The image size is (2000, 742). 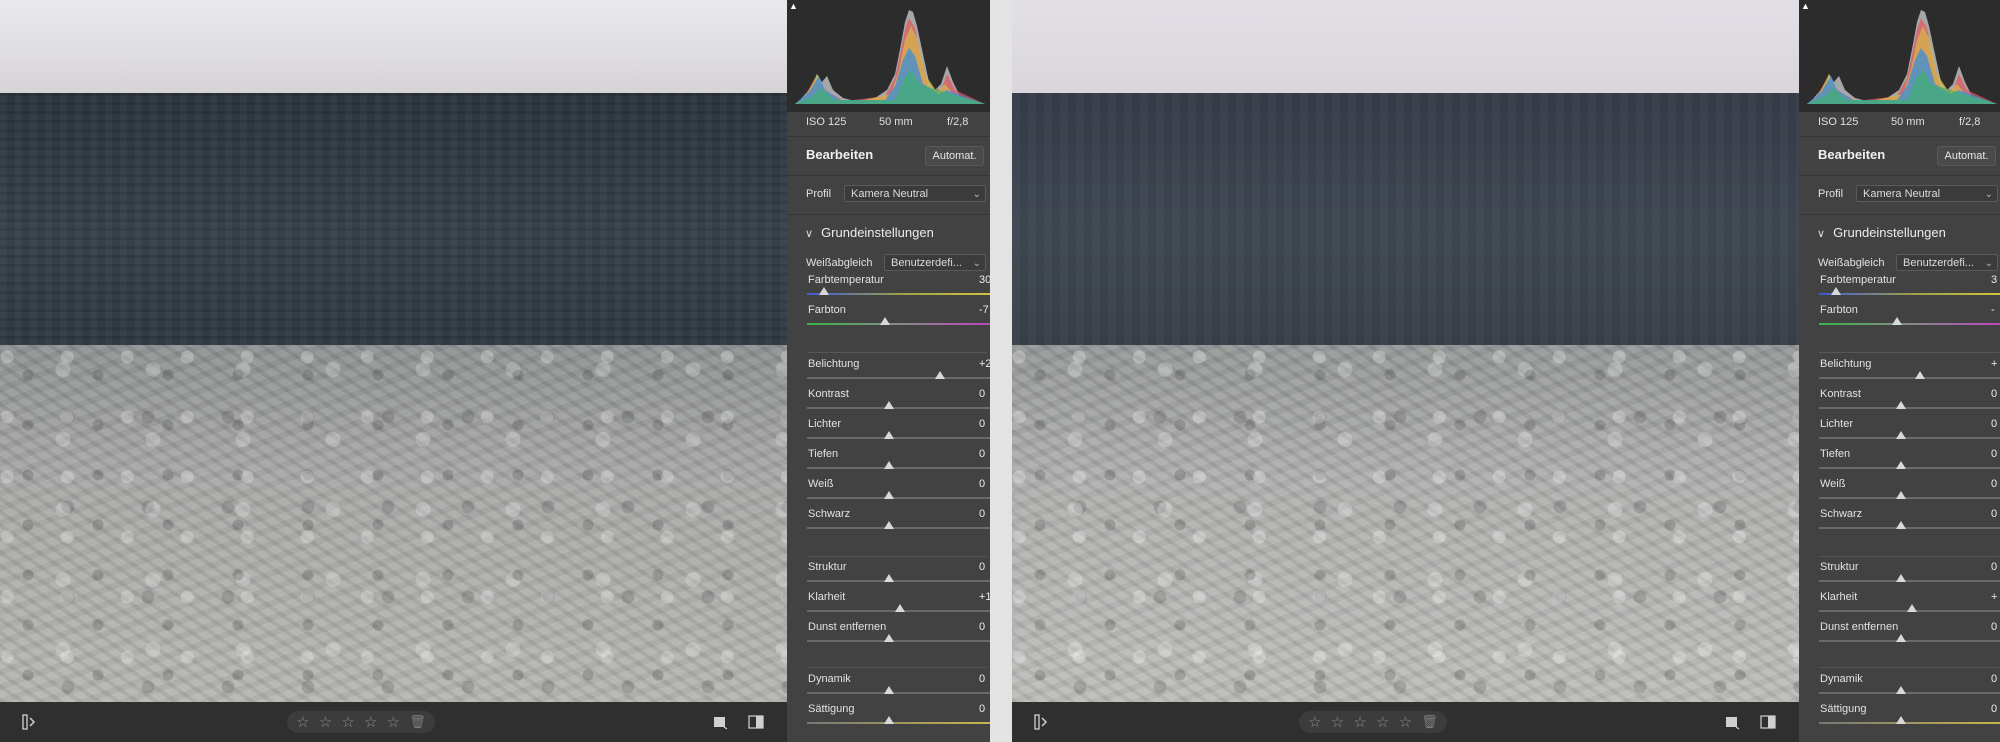 What do you see at coordinates (1994, 597) in the screenshot?
I see `slider-value-klarheit: +` at bounding box center [1994, 597].